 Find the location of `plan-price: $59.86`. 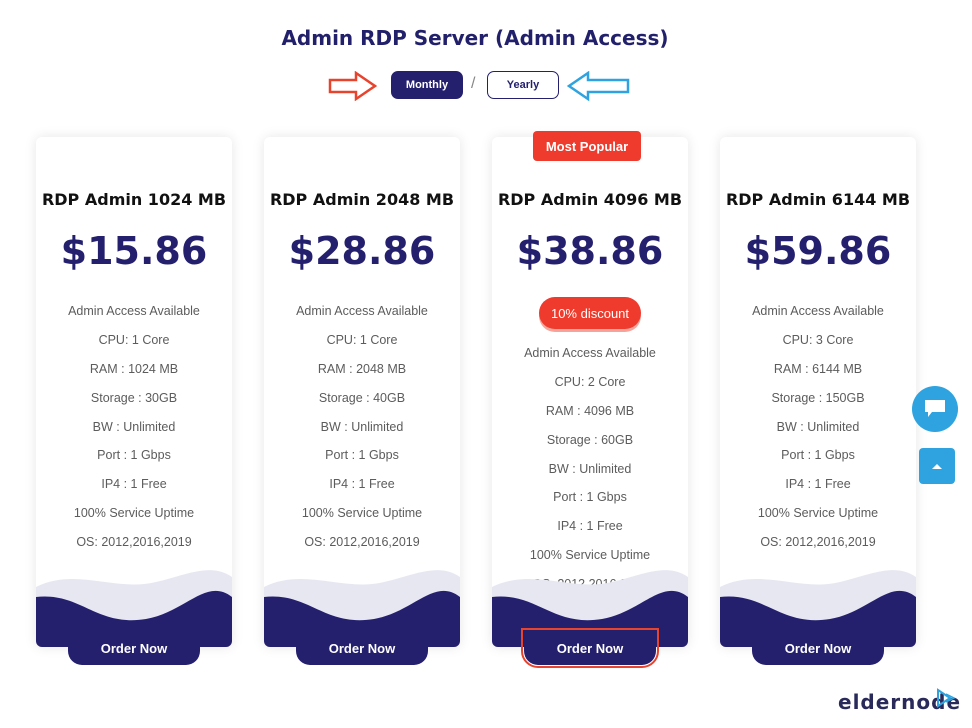

plan-price: $59.86 is located at coordinates (818, 251).